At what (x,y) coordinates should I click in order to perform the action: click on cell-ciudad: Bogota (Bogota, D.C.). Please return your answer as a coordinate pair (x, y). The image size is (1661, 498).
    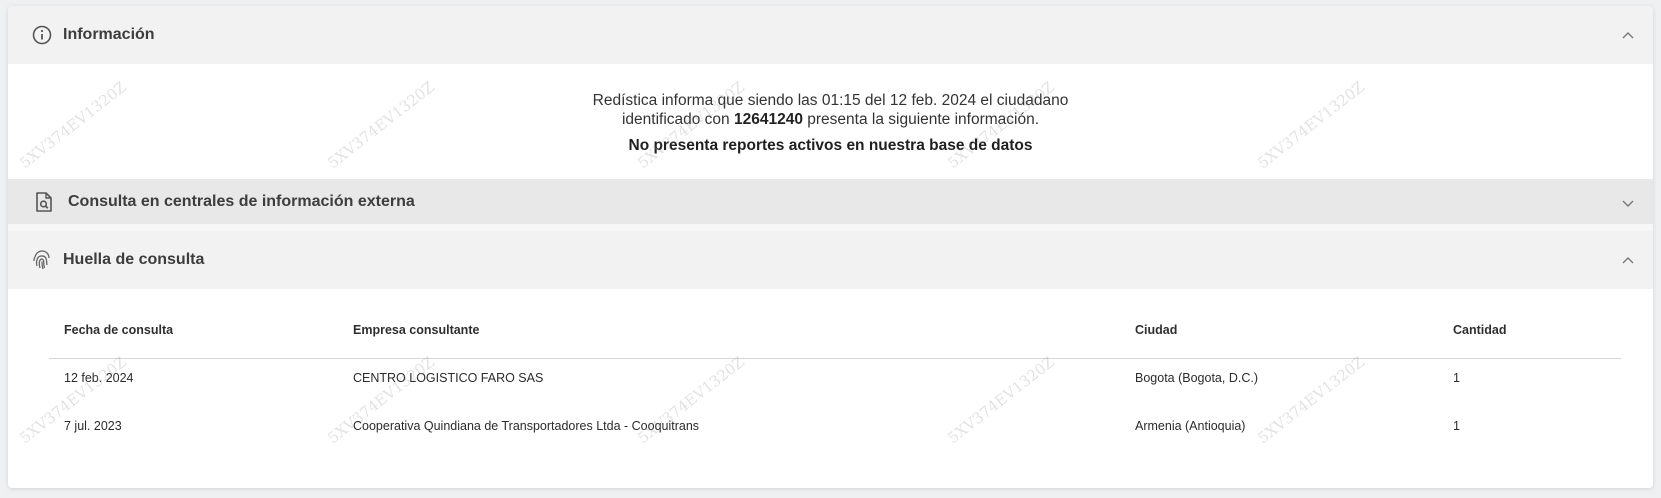
    Looking at the image, I should click on (1196, 378).